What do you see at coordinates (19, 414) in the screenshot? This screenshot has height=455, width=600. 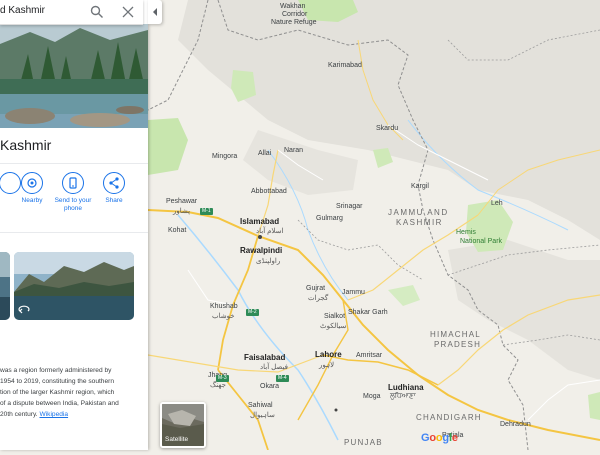 I see `description-line: 20th century.` at bounding box center [19, 414].